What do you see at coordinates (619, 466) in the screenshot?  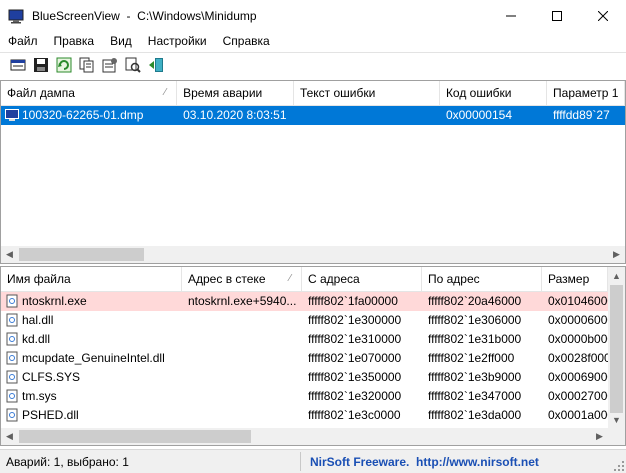 I see `resize-grip-icon` at bounding box center [619, 466].